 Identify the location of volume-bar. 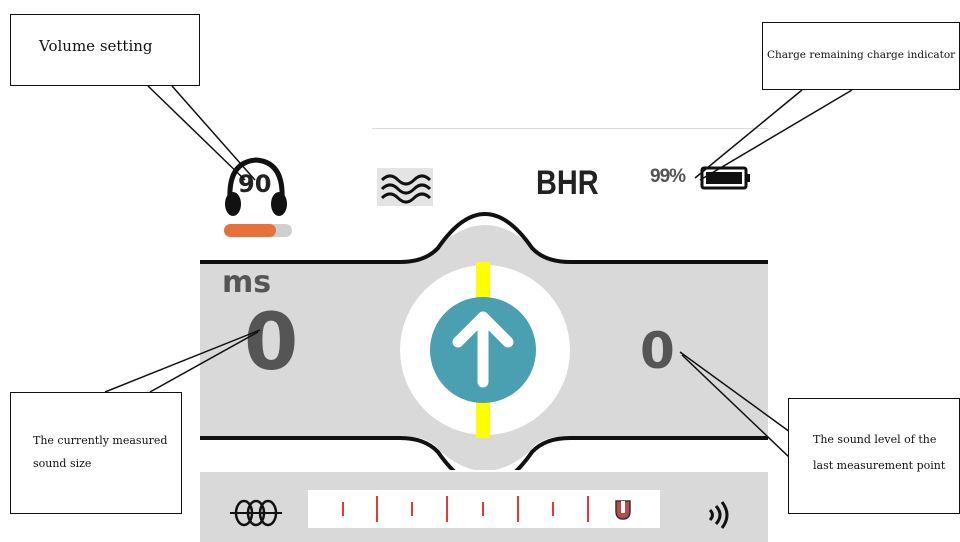
(258, 230).